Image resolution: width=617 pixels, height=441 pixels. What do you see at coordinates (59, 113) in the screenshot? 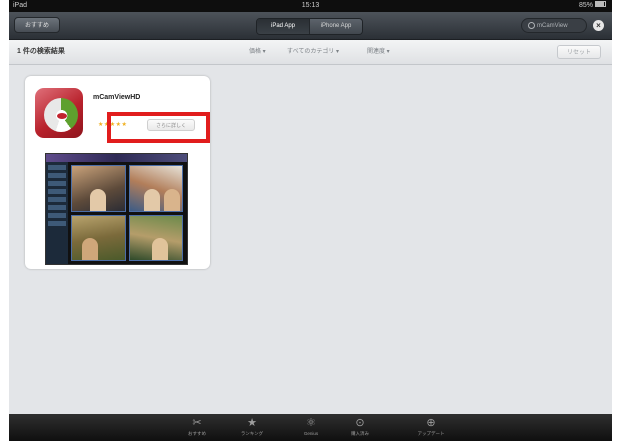
I see `app-icon` at bounding box center [59, 113].